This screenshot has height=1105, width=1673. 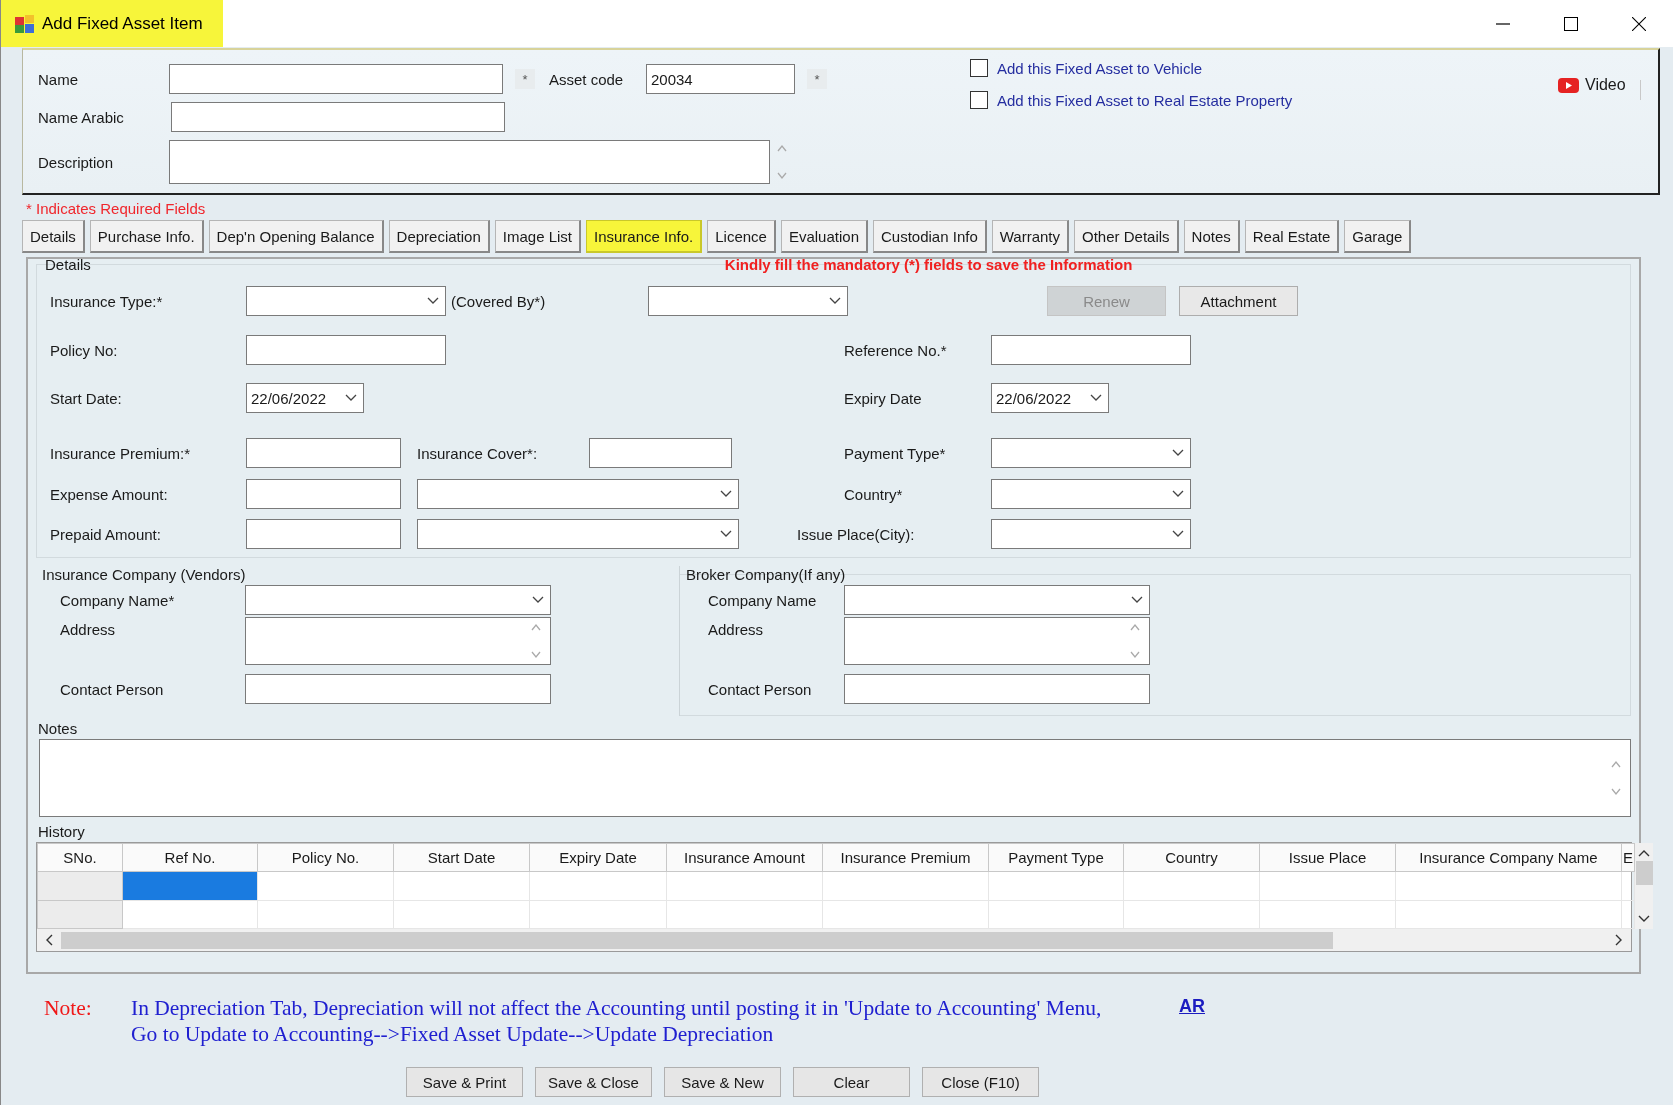 What do you see at coordinates (856, 534) in the screenshot?
I see `field-label: Issue Place(City):` at bounding box center [856, 534].